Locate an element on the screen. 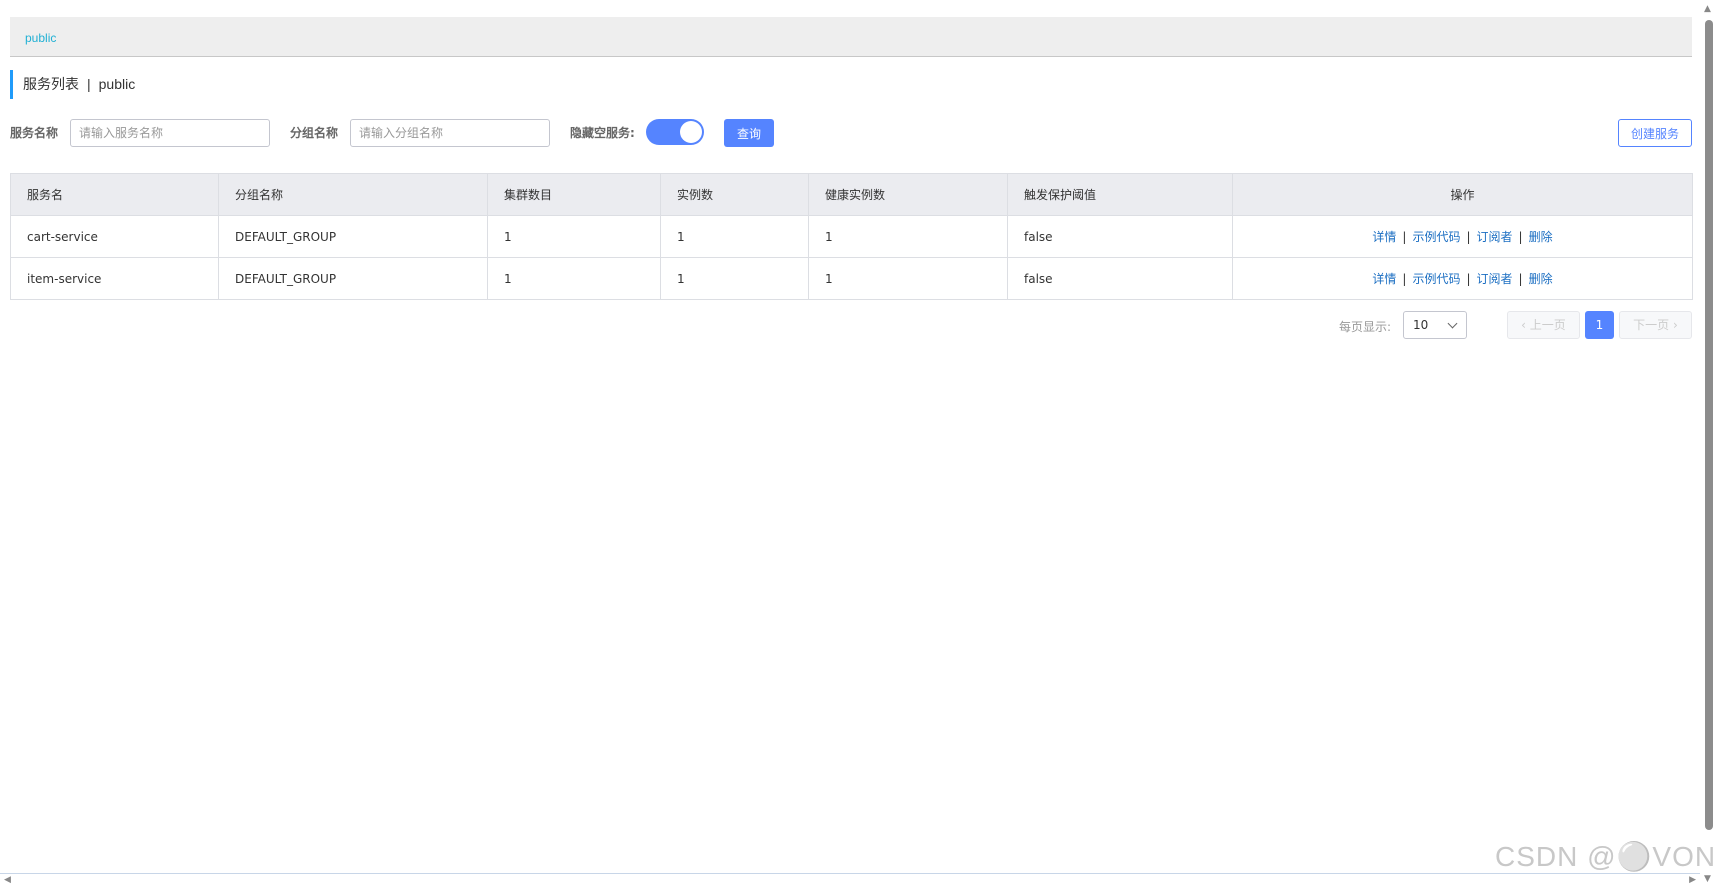 Image resolution: width=1717 pixels, height=888 pixels. toggle-knob is located at coordinates (691, 132).